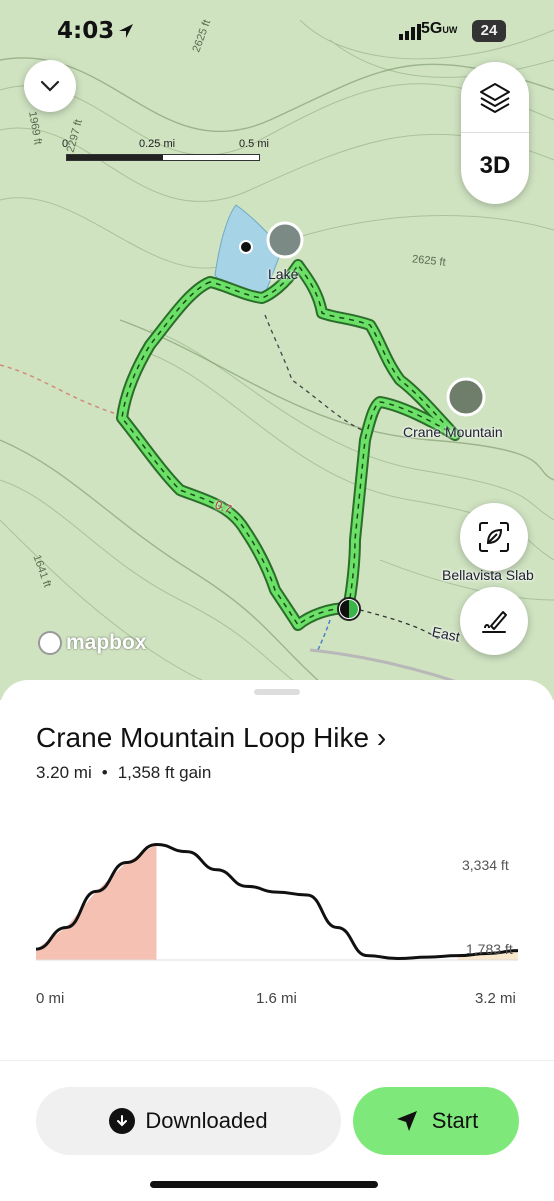  What do you see at coordinates (276, 998) in the screenshot?
I see `x-tick-label: 1.6 mi` at bounding box center [276, 998].